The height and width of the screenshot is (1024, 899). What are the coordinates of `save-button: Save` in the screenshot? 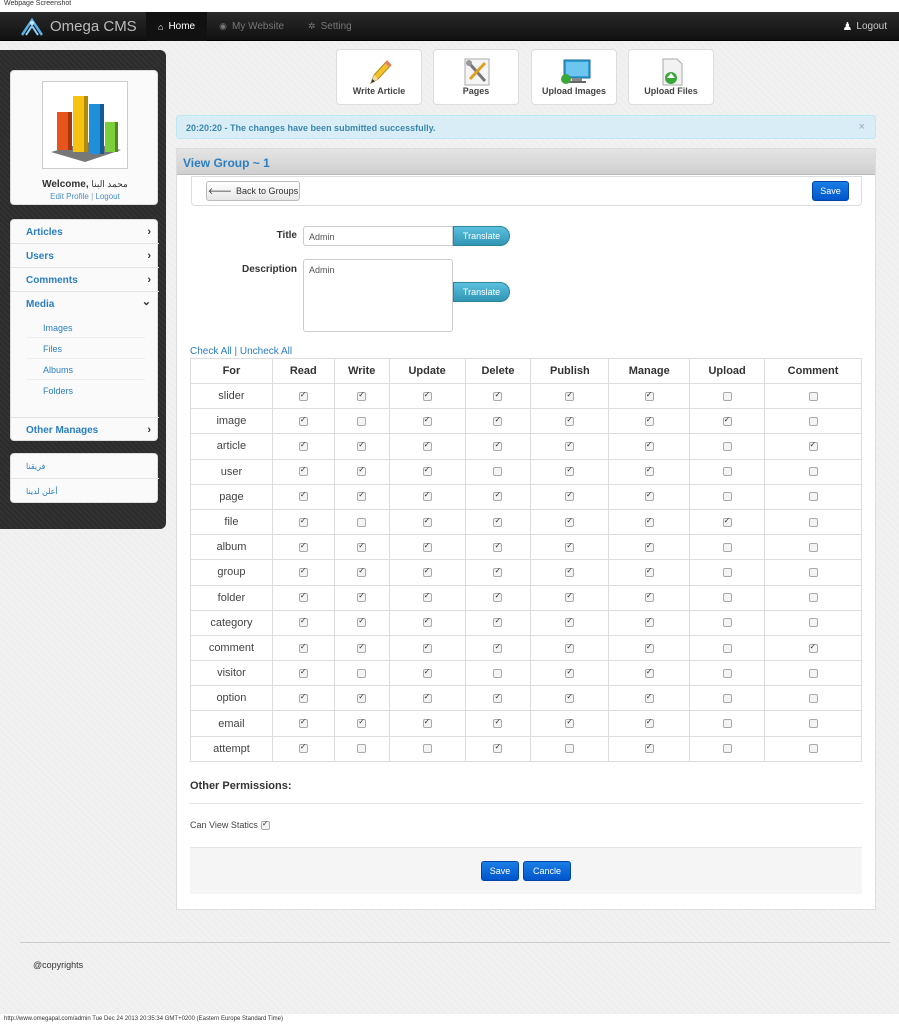 It's located at (830, 191).